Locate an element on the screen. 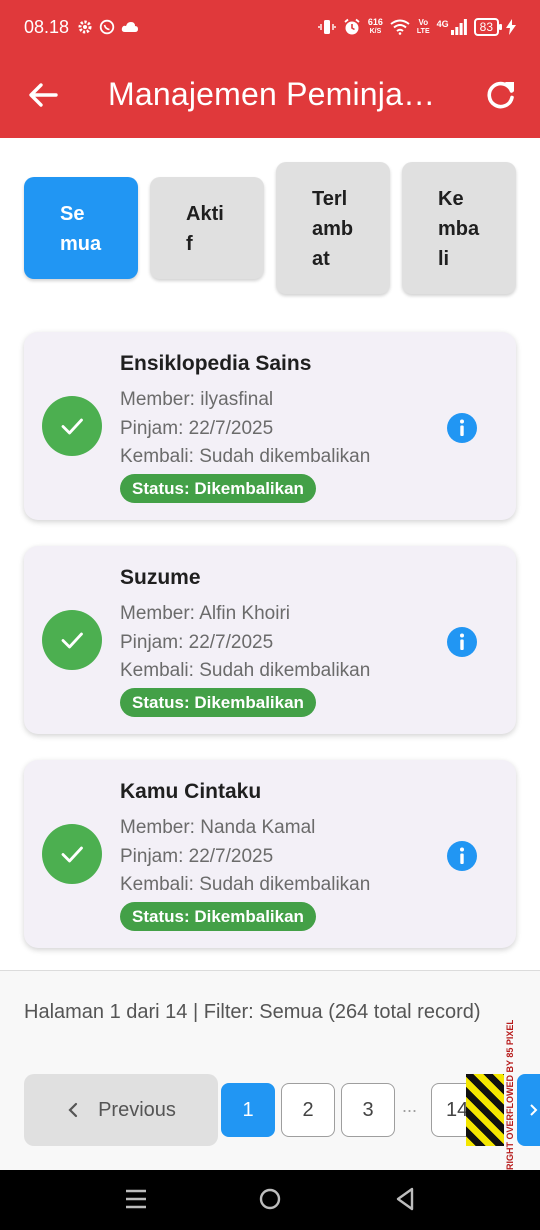 Image resolution: width=540 pixels, height=1230 pixels. charging-icon is located at coordinates (511, 27).